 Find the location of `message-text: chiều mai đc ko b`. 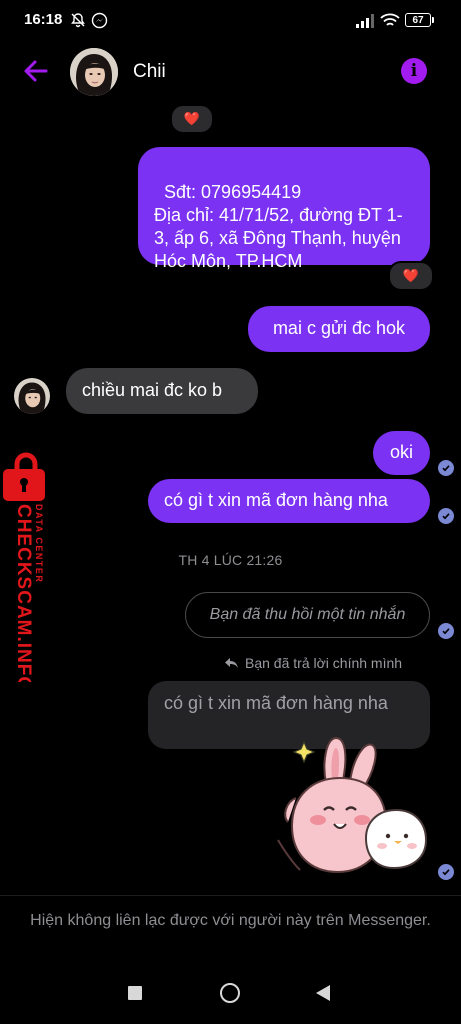

message-text: chiều mai đc ko b is located at coordinates (152, 390).